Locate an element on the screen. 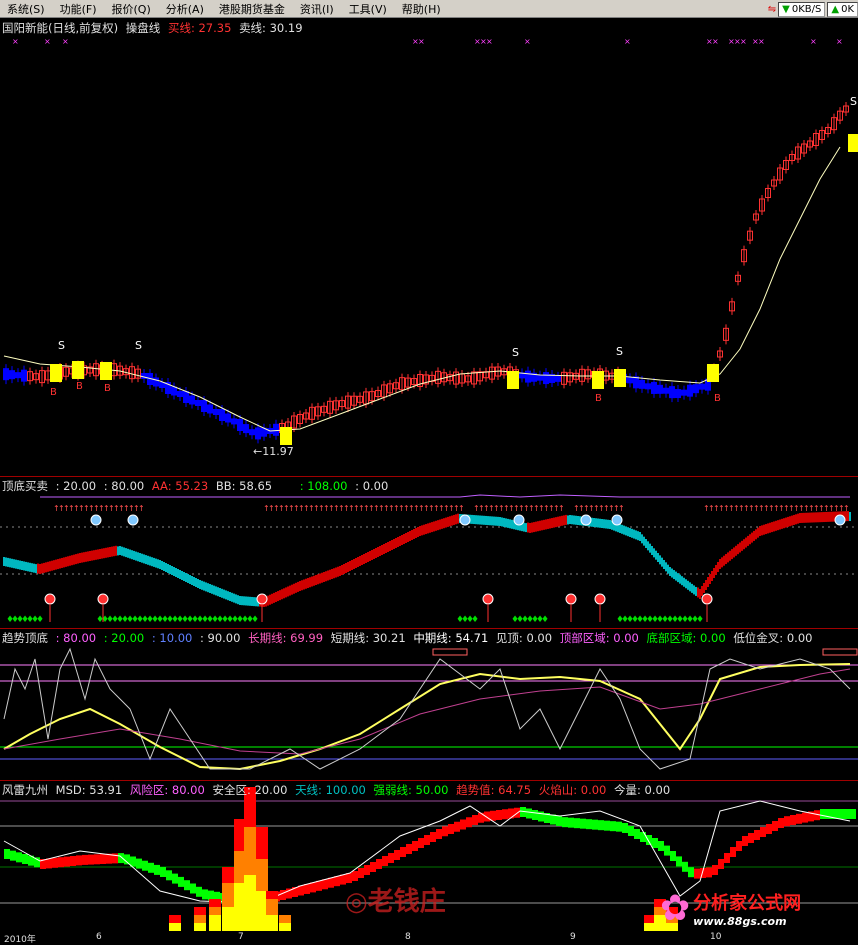 The height and width of the screenshot is (945, 858). menu-function: 功能(F) is located at coordinates (79, 9).